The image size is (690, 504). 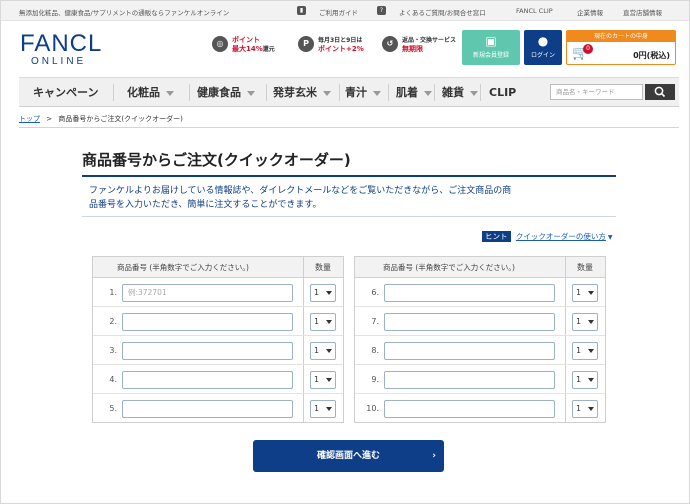 I want to click on table-row: 10. 1, so click(x=480, y=408).